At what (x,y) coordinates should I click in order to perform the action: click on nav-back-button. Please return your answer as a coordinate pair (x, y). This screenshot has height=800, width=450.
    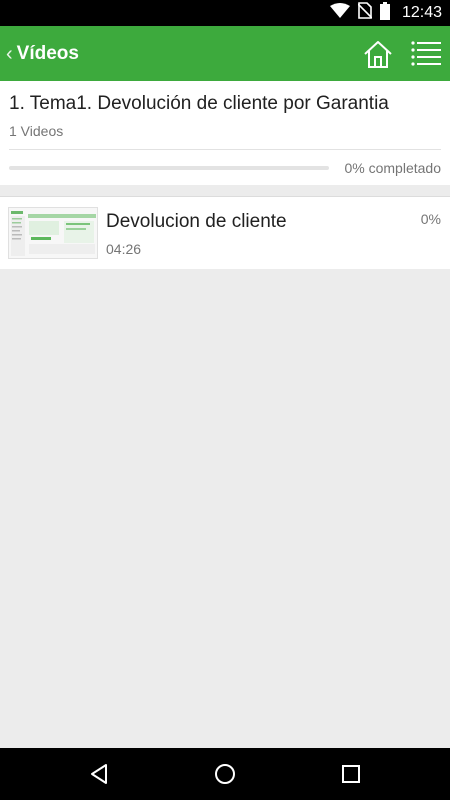
    Looking at the image, I should click on (99, 774).